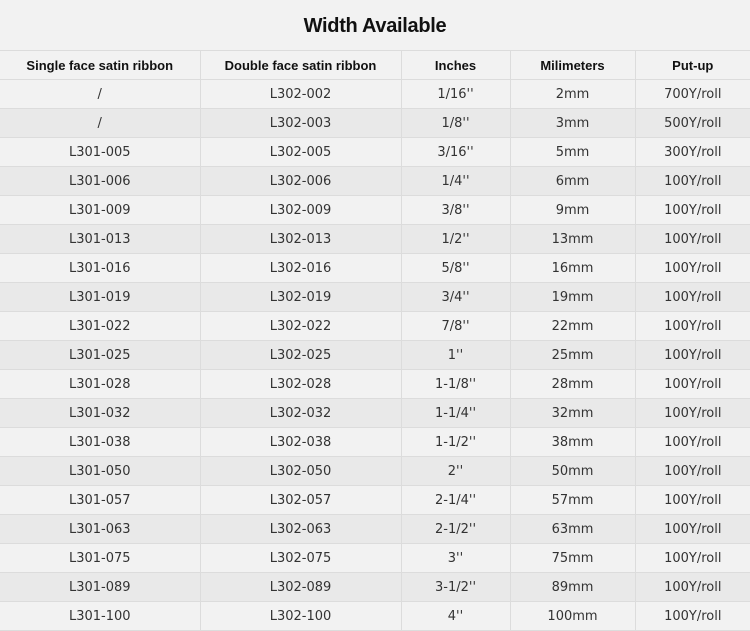  I want to click on table-row: L301-089 L302-089 3-1/2'' 89mm 100Y/roll, so click(375, 587).